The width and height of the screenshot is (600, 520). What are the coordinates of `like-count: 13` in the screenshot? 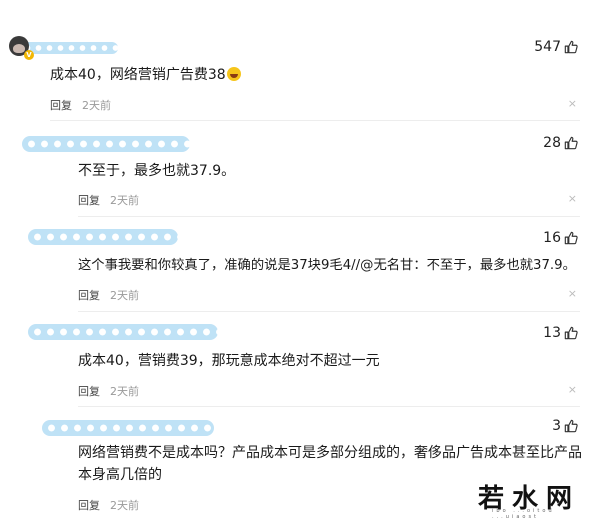 It's located at (552, 333).